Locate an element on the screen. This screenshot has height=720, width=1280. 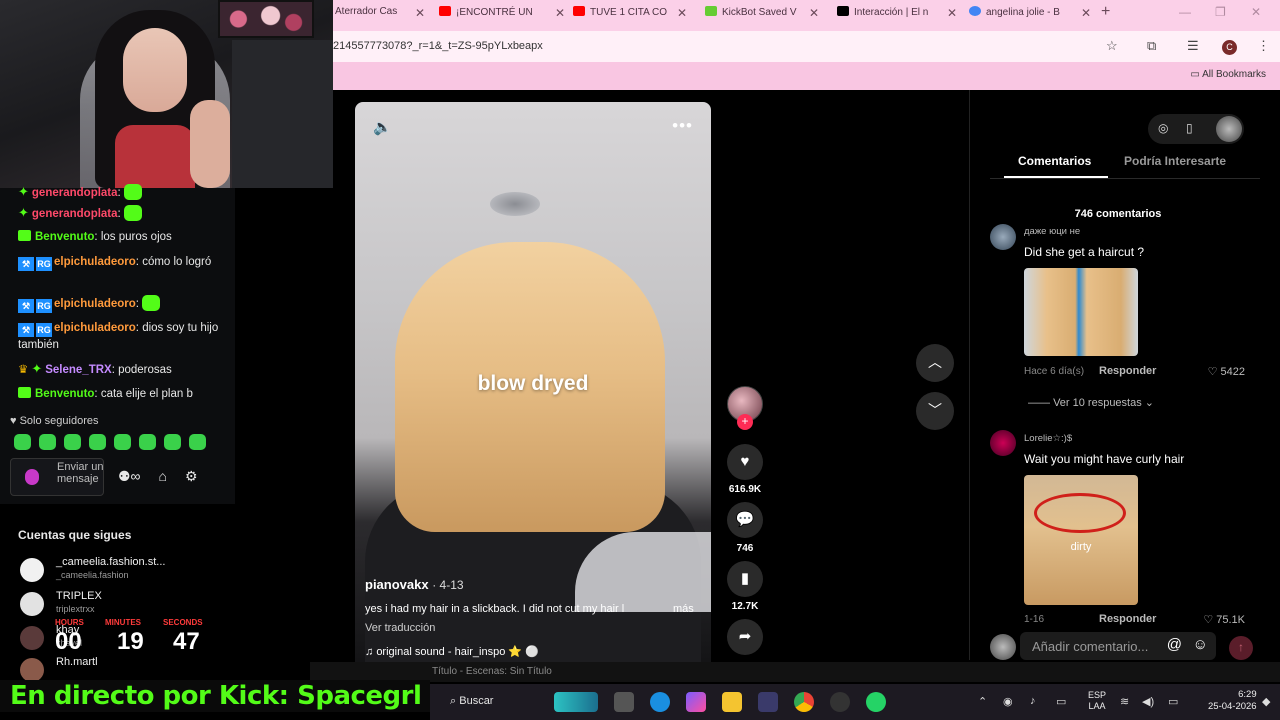
caption-more-link: más is located at coordinates (683, 609).